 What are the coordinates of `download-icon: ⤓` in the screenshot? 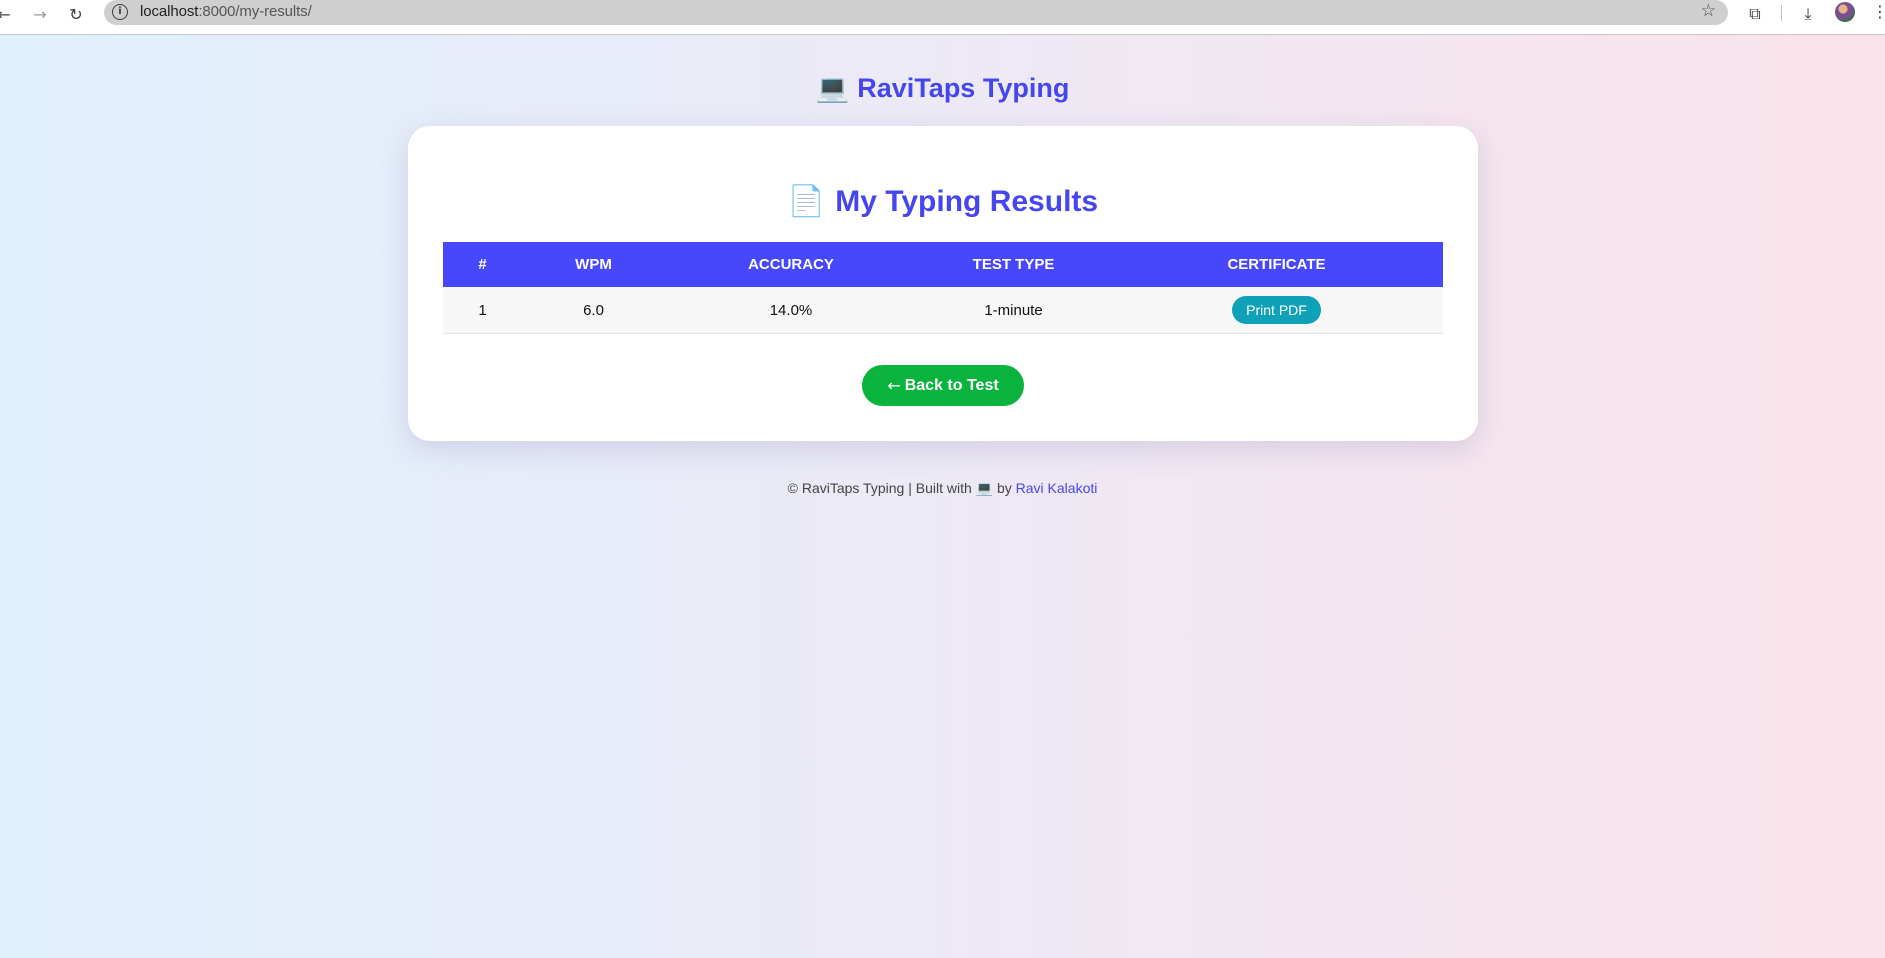 It's located at (1808, 14).